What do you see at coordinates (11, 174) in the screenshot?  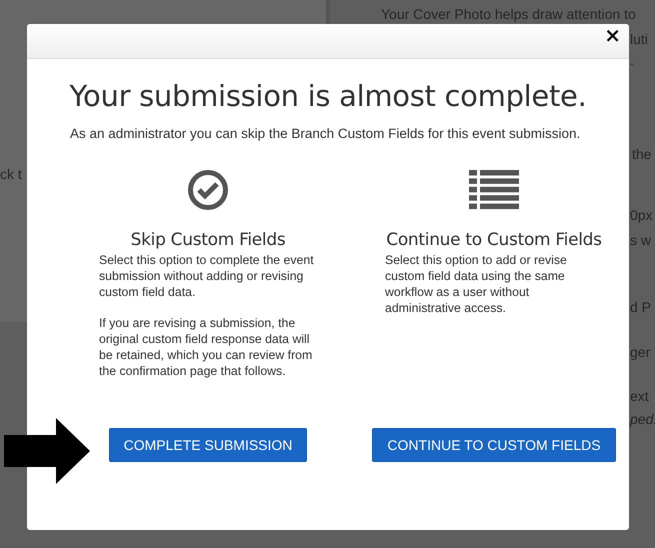 I see `background-text: ck t` at bounding box center [11, 174].